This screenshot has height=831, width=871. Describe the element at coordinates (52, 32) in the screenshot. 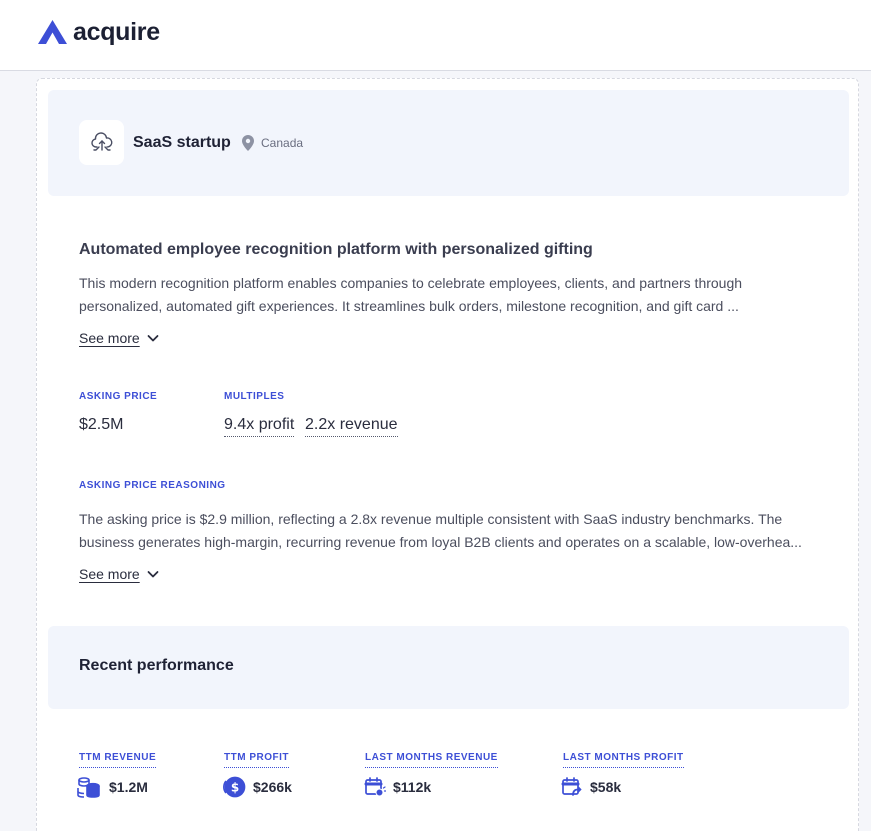

I see `acquire-logo-icon` at that location.